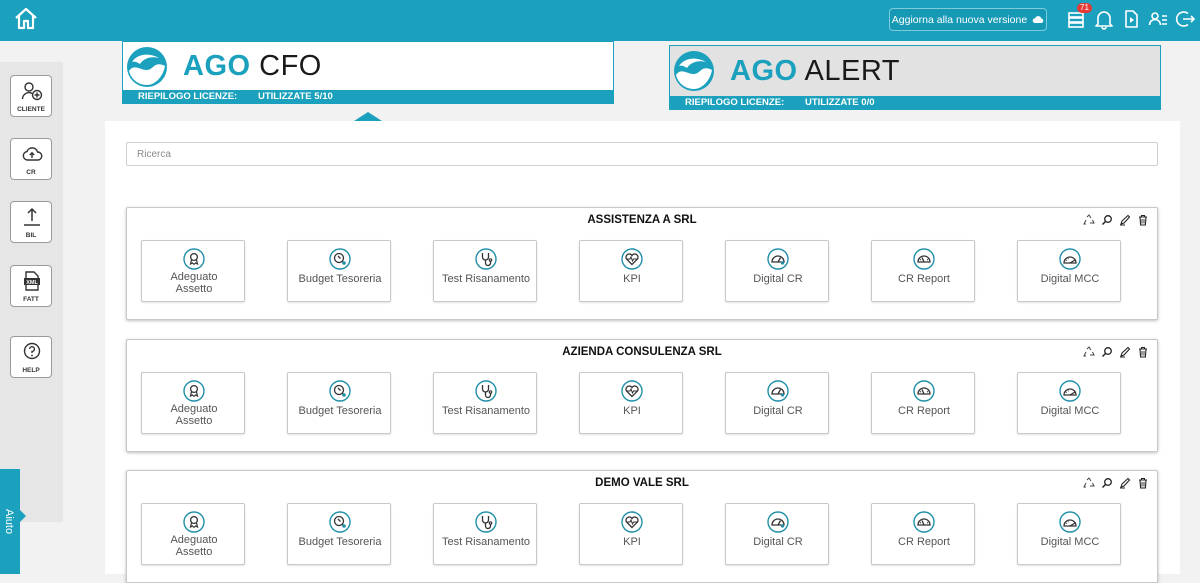  What do you see at coordinates (486, 391) in the screenshot?
I see `stethoscope-icon` at bounding box center [486, 391].